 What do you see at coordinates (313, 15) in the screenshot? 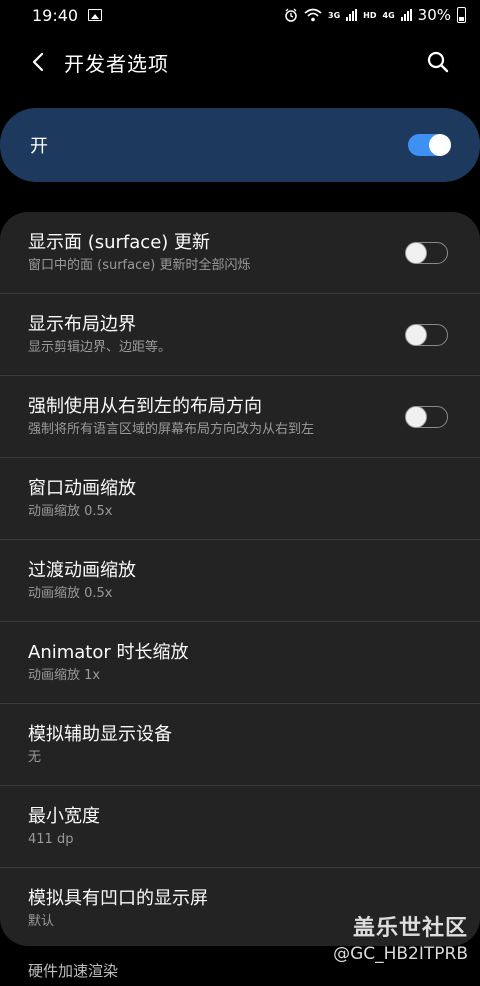
I see `wifi-icon` at bounding box center [313, 15].